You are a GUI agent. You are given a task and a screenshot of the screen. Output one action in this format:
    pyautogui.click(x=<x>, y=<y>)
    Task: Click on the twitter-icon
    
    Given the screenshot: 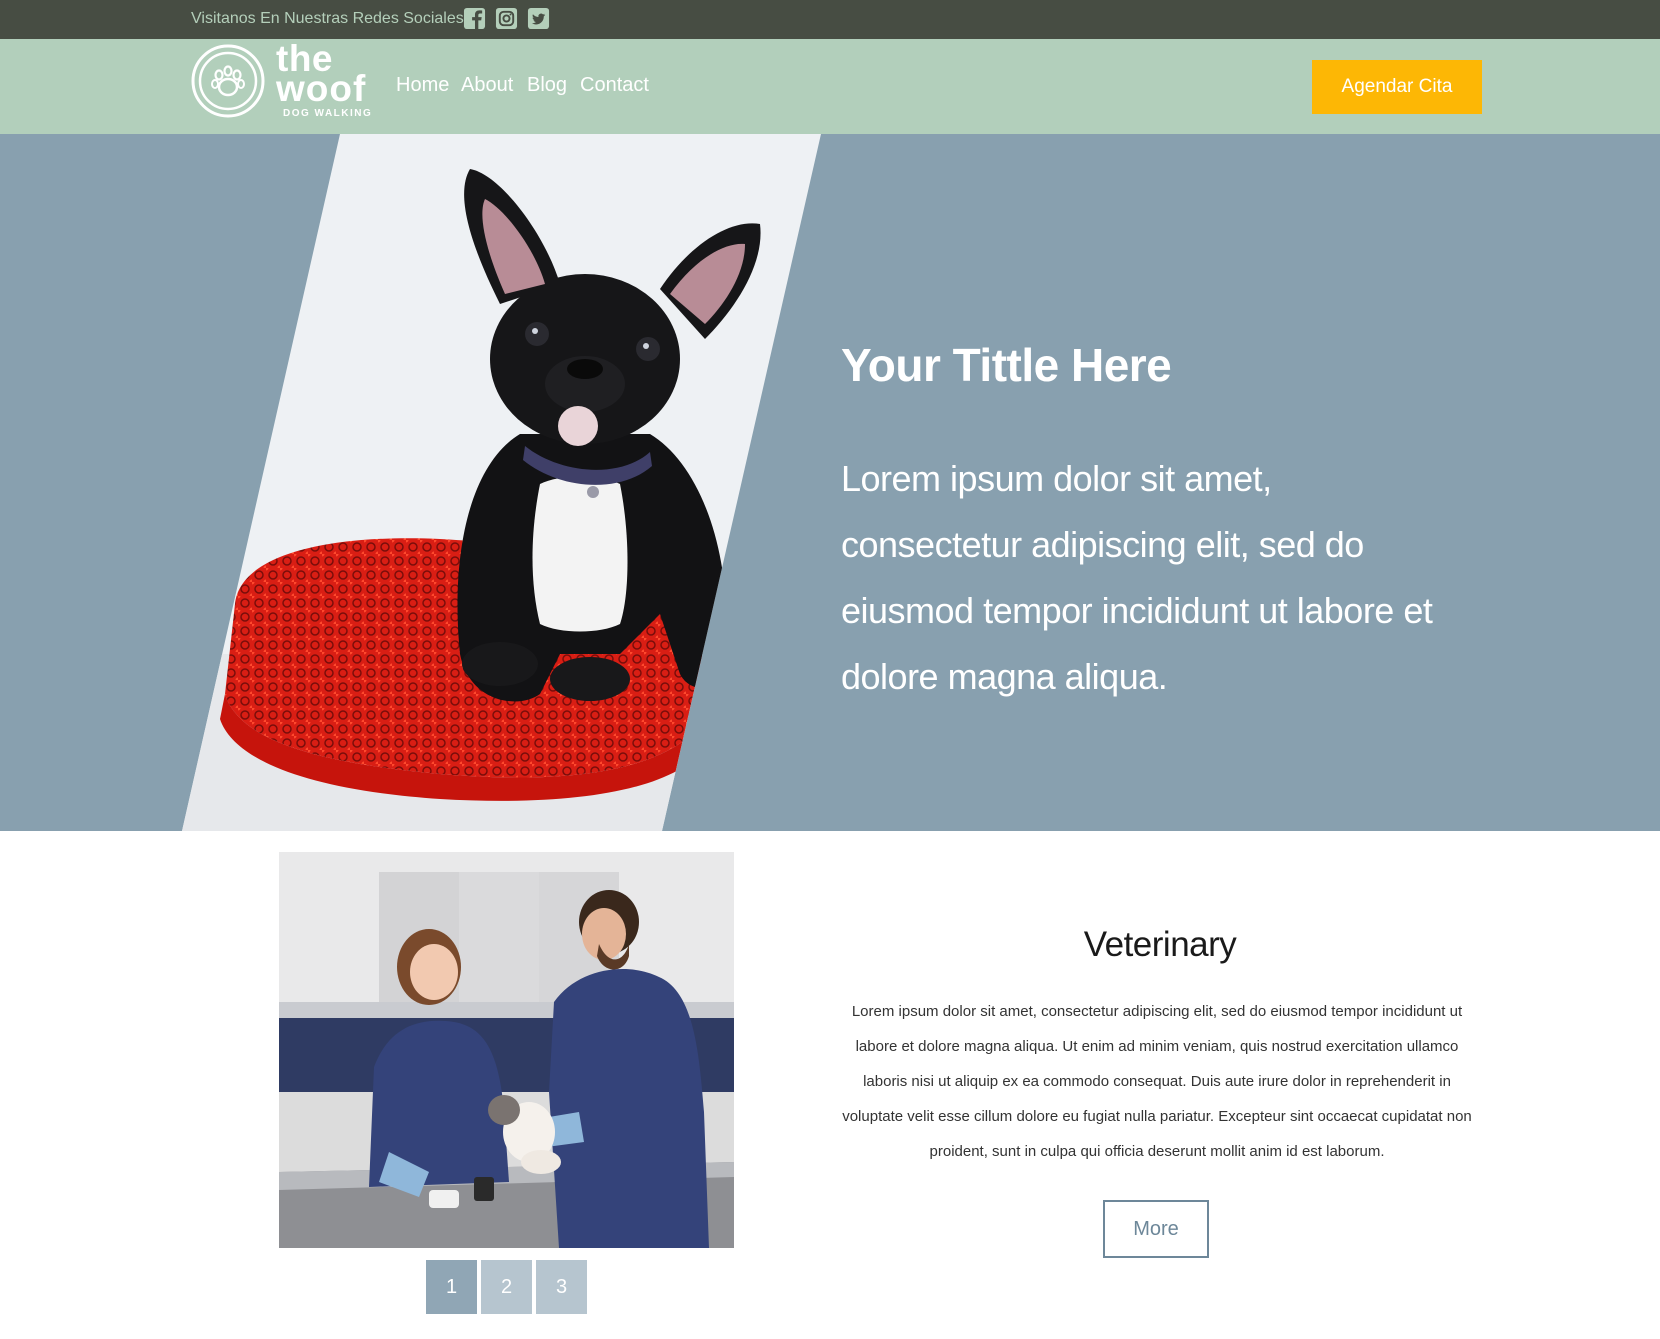 What is the action you would take?
    pyautogui.click(x=538, y=18)
    